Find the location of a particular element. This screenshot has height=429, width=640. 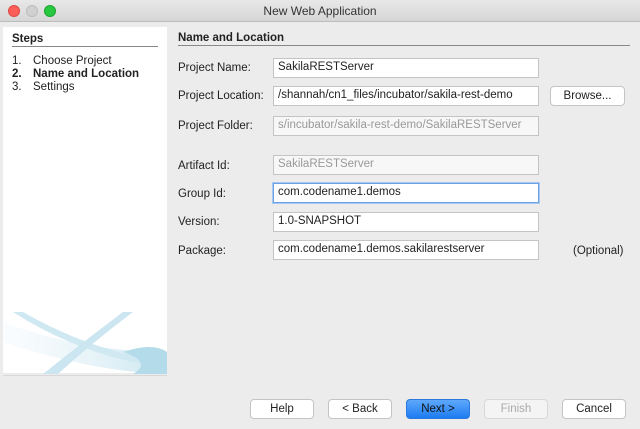

version-input: 1.0-SNAPSHOT is located at coordinates (406, 222).